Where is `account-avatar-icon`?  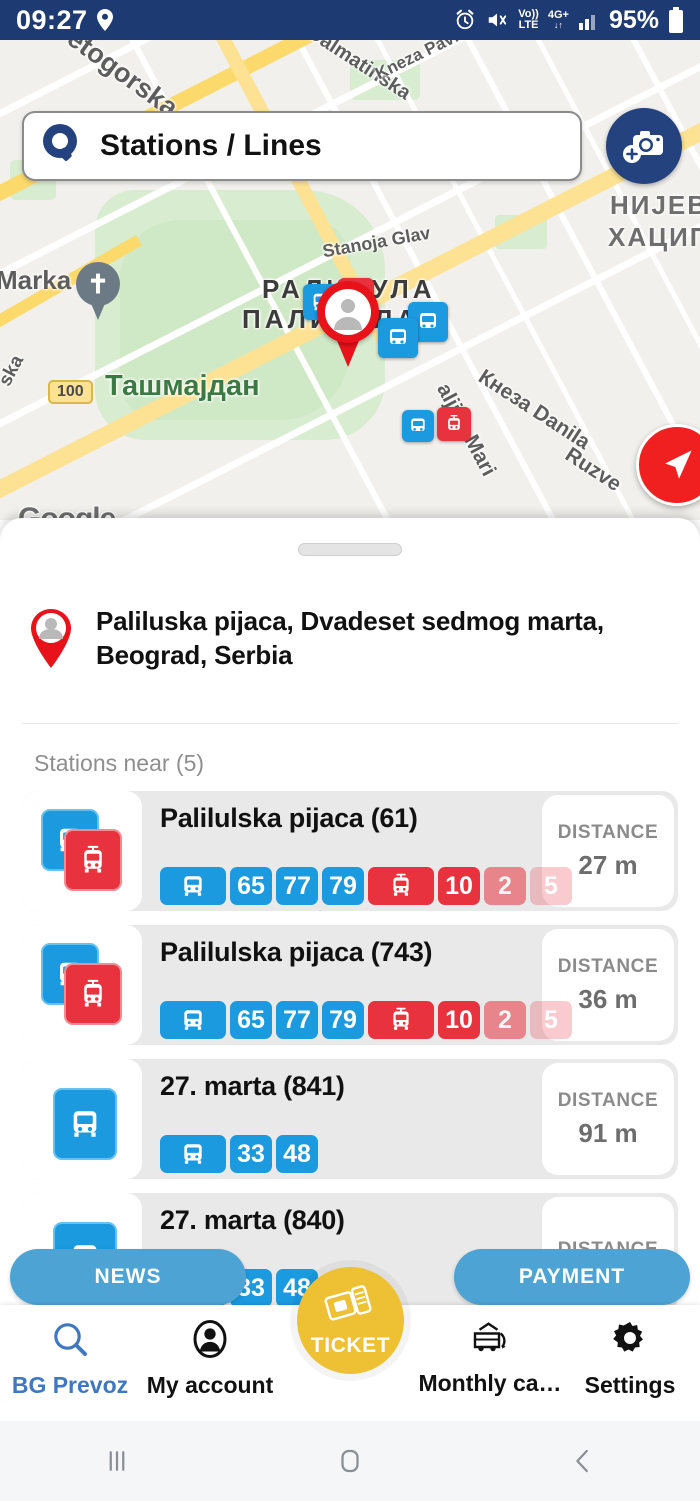
account-avatar-icon is located at coordinates (210, 1341).